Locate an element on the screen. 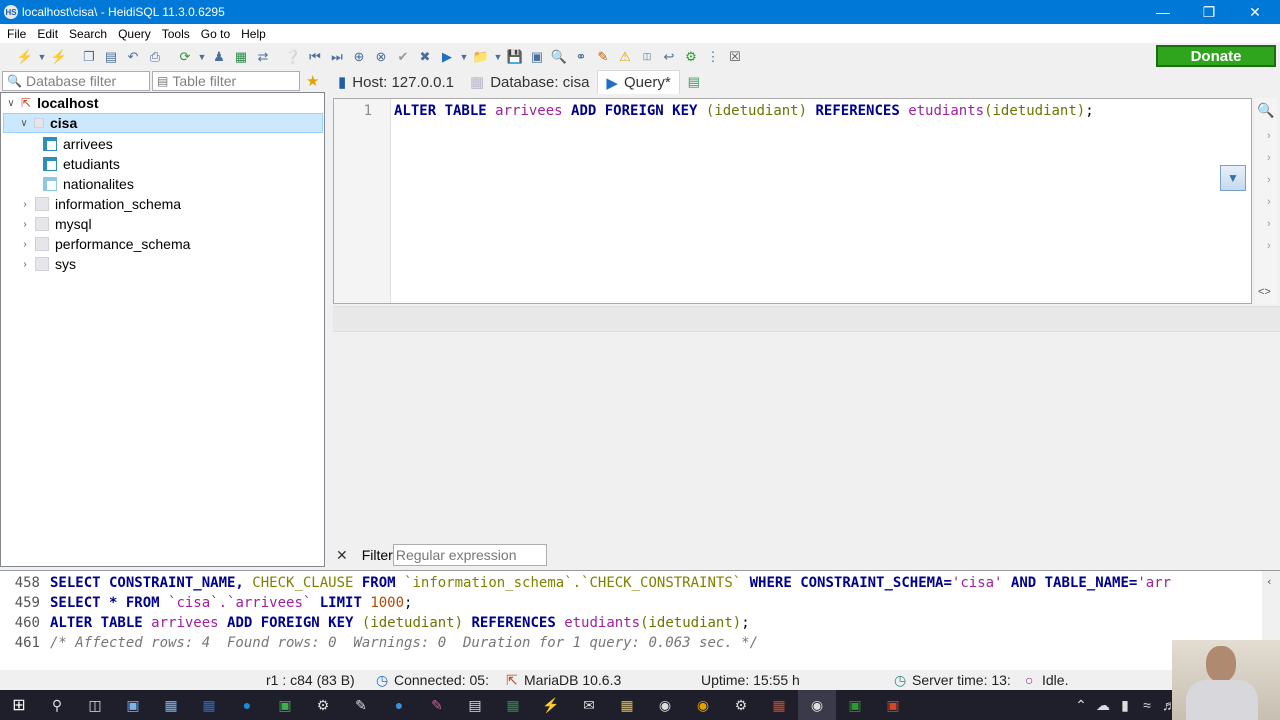 This screenshot has height=720, width=1280. chrome-icon: ◉ is located at coordinates (703, 705).